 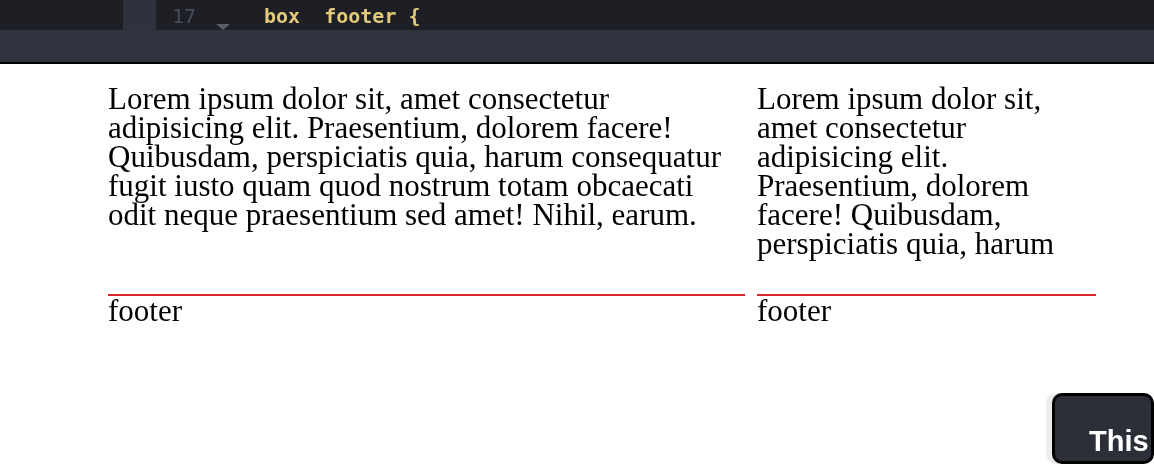 What do you see at coordinates (1119, 441) in the screenshot?
I see `popup-title: This` at bounding box center [1119, 441].